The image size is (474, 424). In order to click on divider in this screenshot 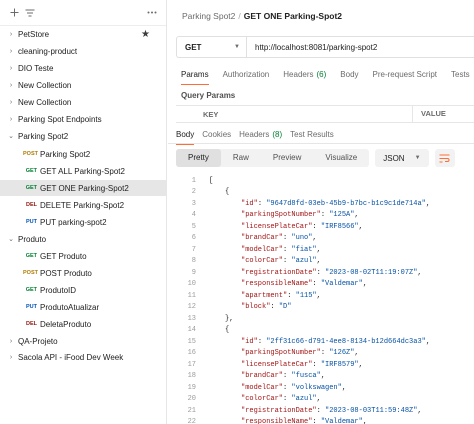, I will do `click(321, 143)`.